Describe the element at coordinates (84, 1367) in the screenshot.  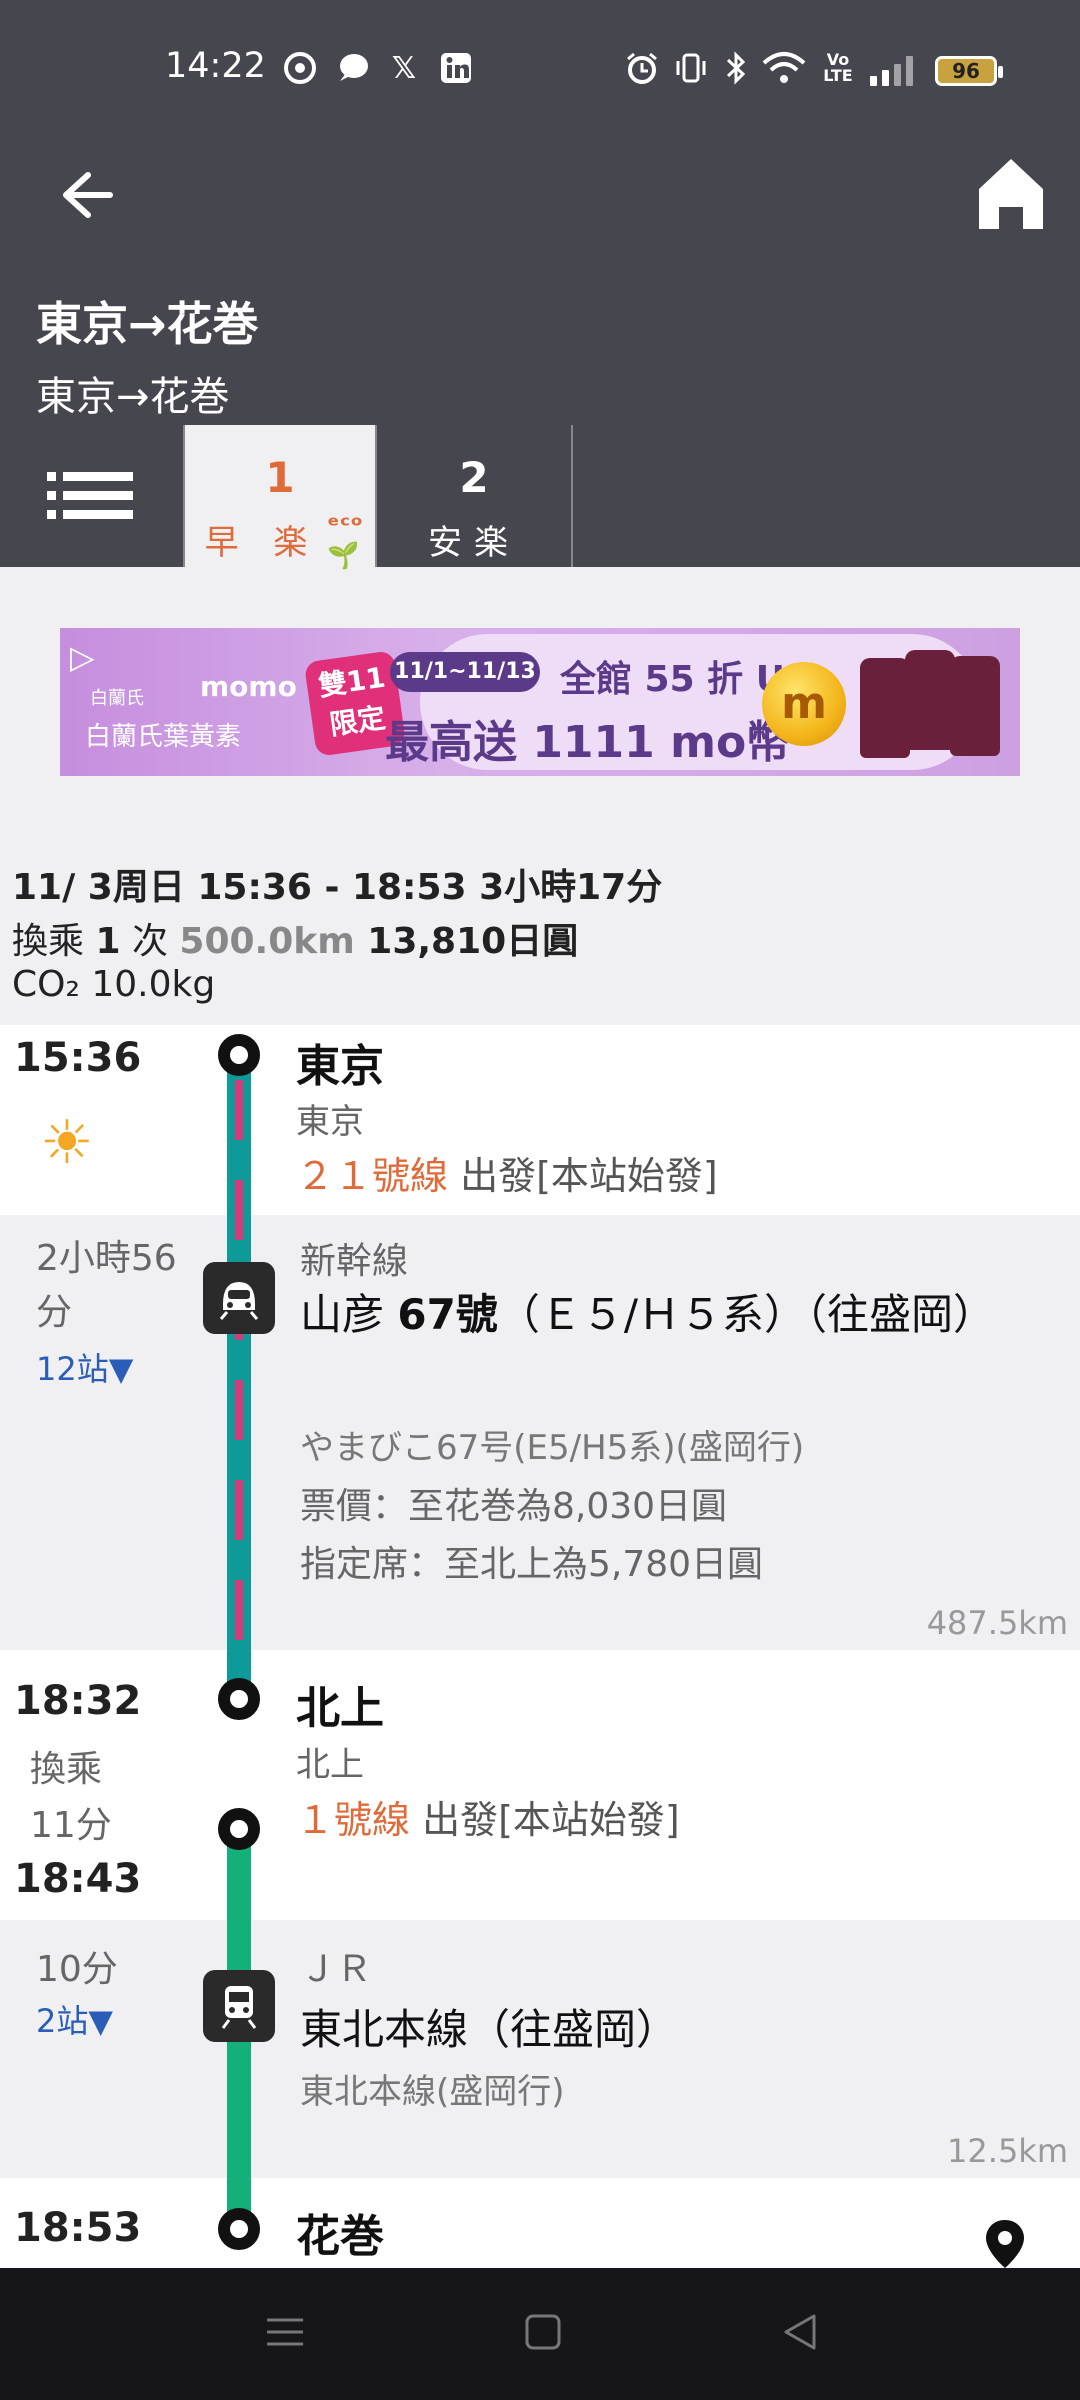
I see `stops-toggle: 12站▼` at that location.